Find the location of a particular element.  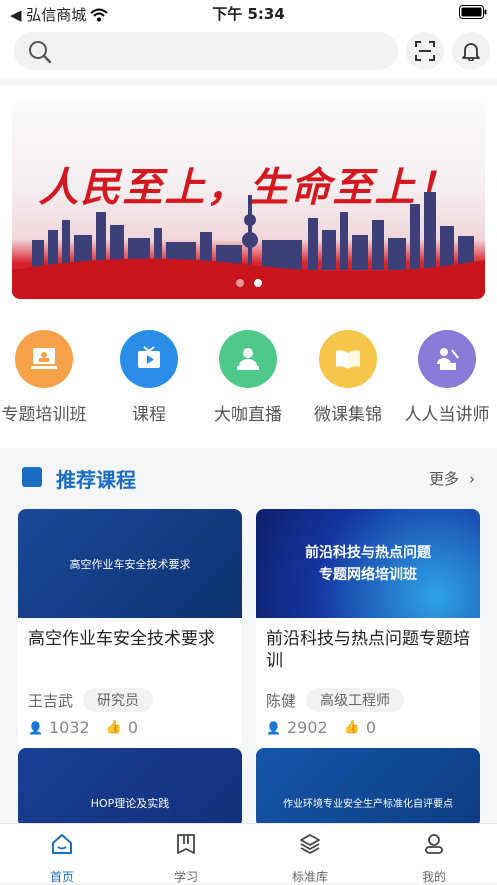

entry-label: 专题培训班 is located at coordinates (44, 415).